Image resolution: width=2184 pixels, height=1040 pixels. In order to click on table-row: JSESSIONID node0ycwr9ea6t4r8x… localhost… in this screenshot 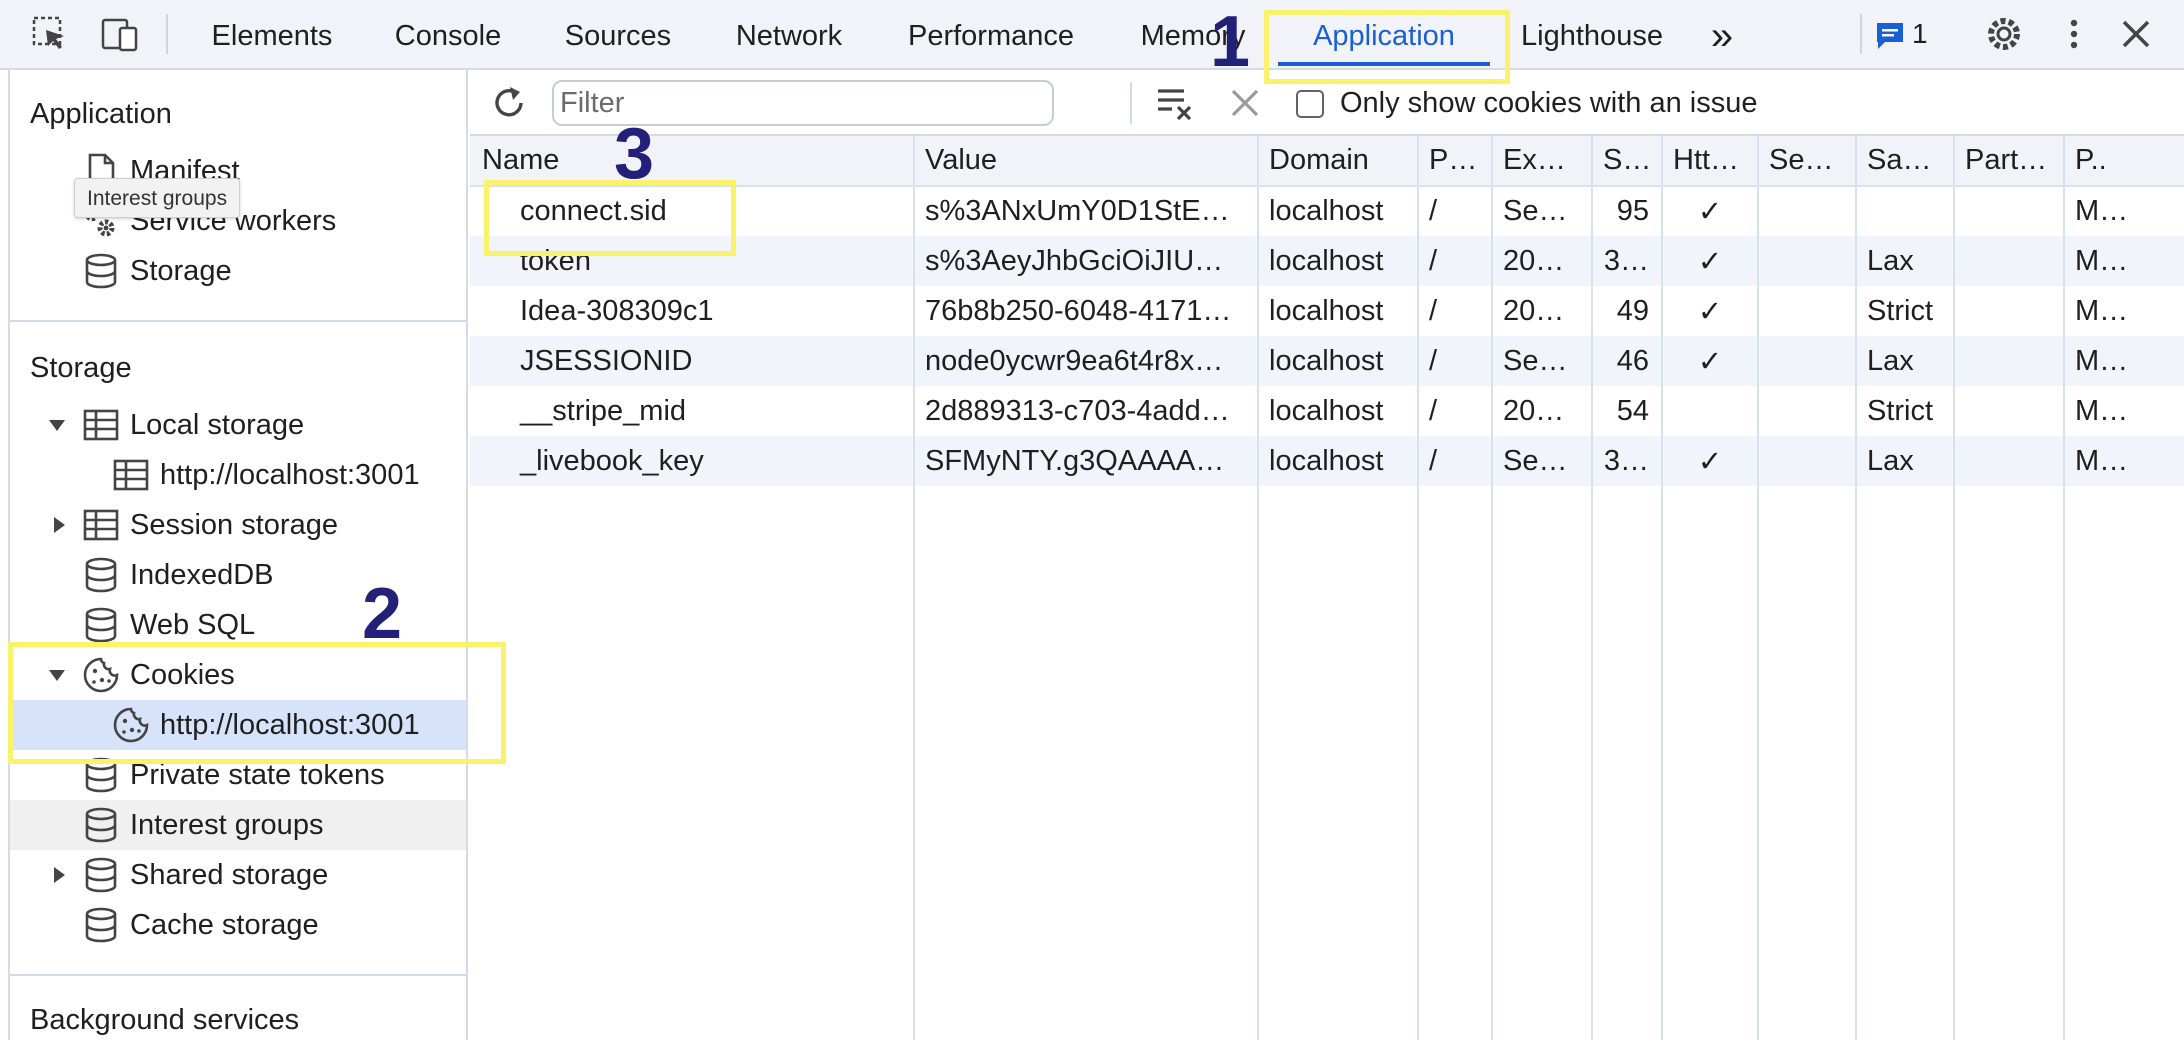, I will do `click(1327, 361)`.